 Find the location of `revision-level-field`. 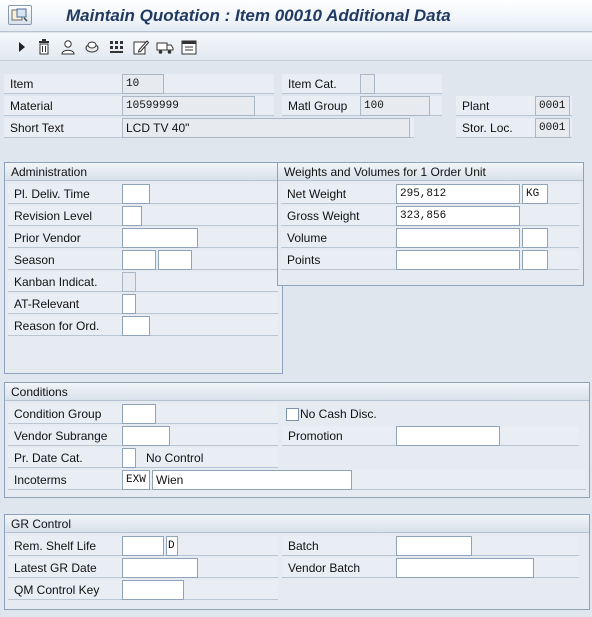

revision-level-field is located at coordinates (132, 216).